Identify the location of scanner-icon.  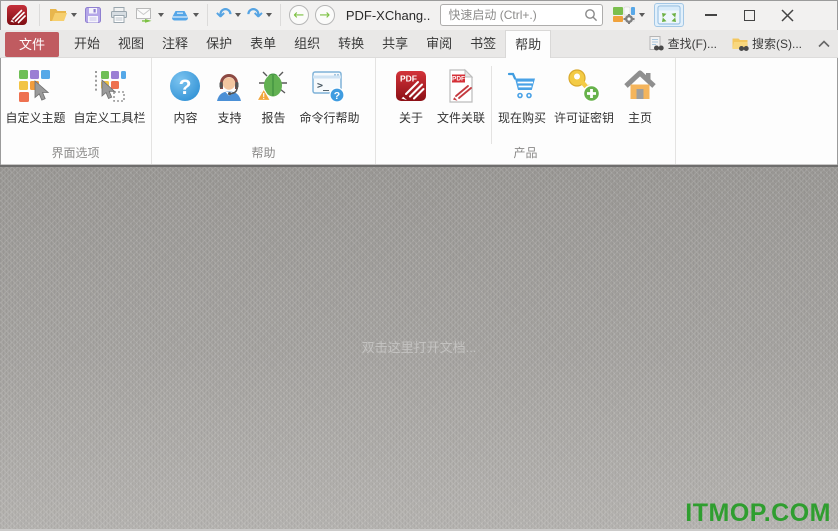
(180, 16).